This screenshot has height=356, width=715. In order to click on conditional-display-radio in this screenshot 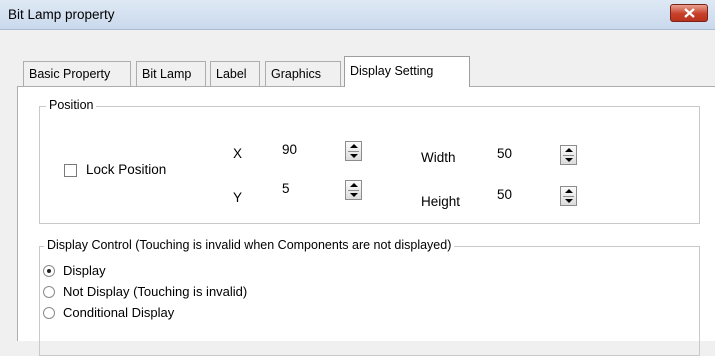, I will do `click(49, 313)`.